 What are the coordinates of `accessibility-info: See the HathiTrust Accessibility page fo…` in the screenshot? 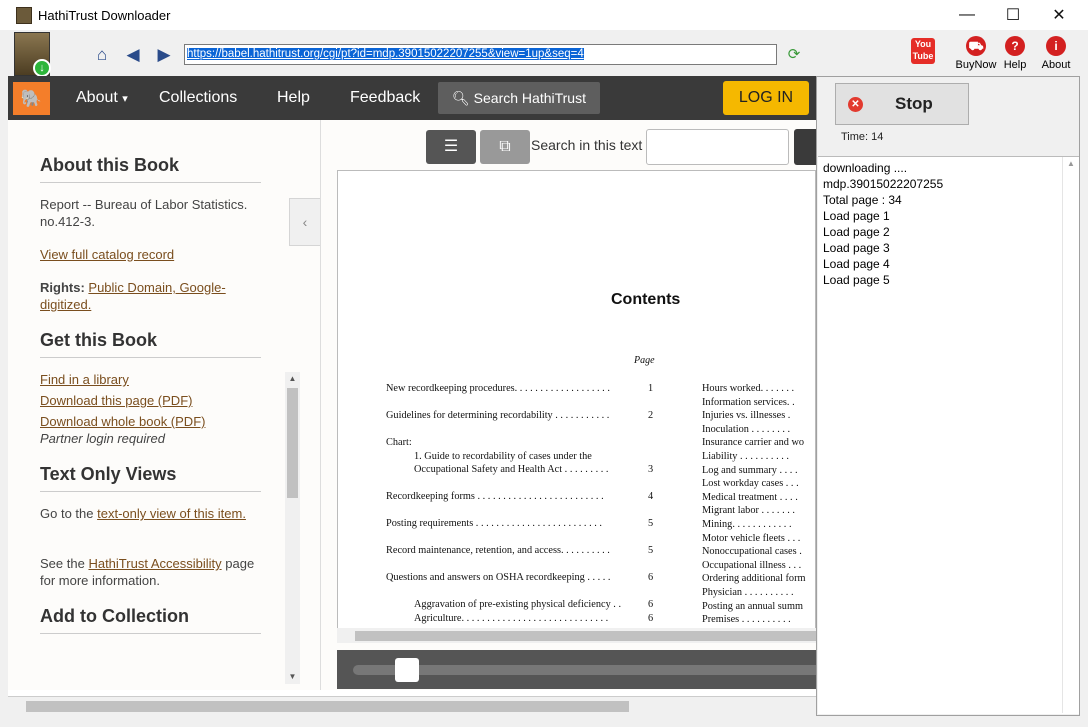 It's located at (147, 572).